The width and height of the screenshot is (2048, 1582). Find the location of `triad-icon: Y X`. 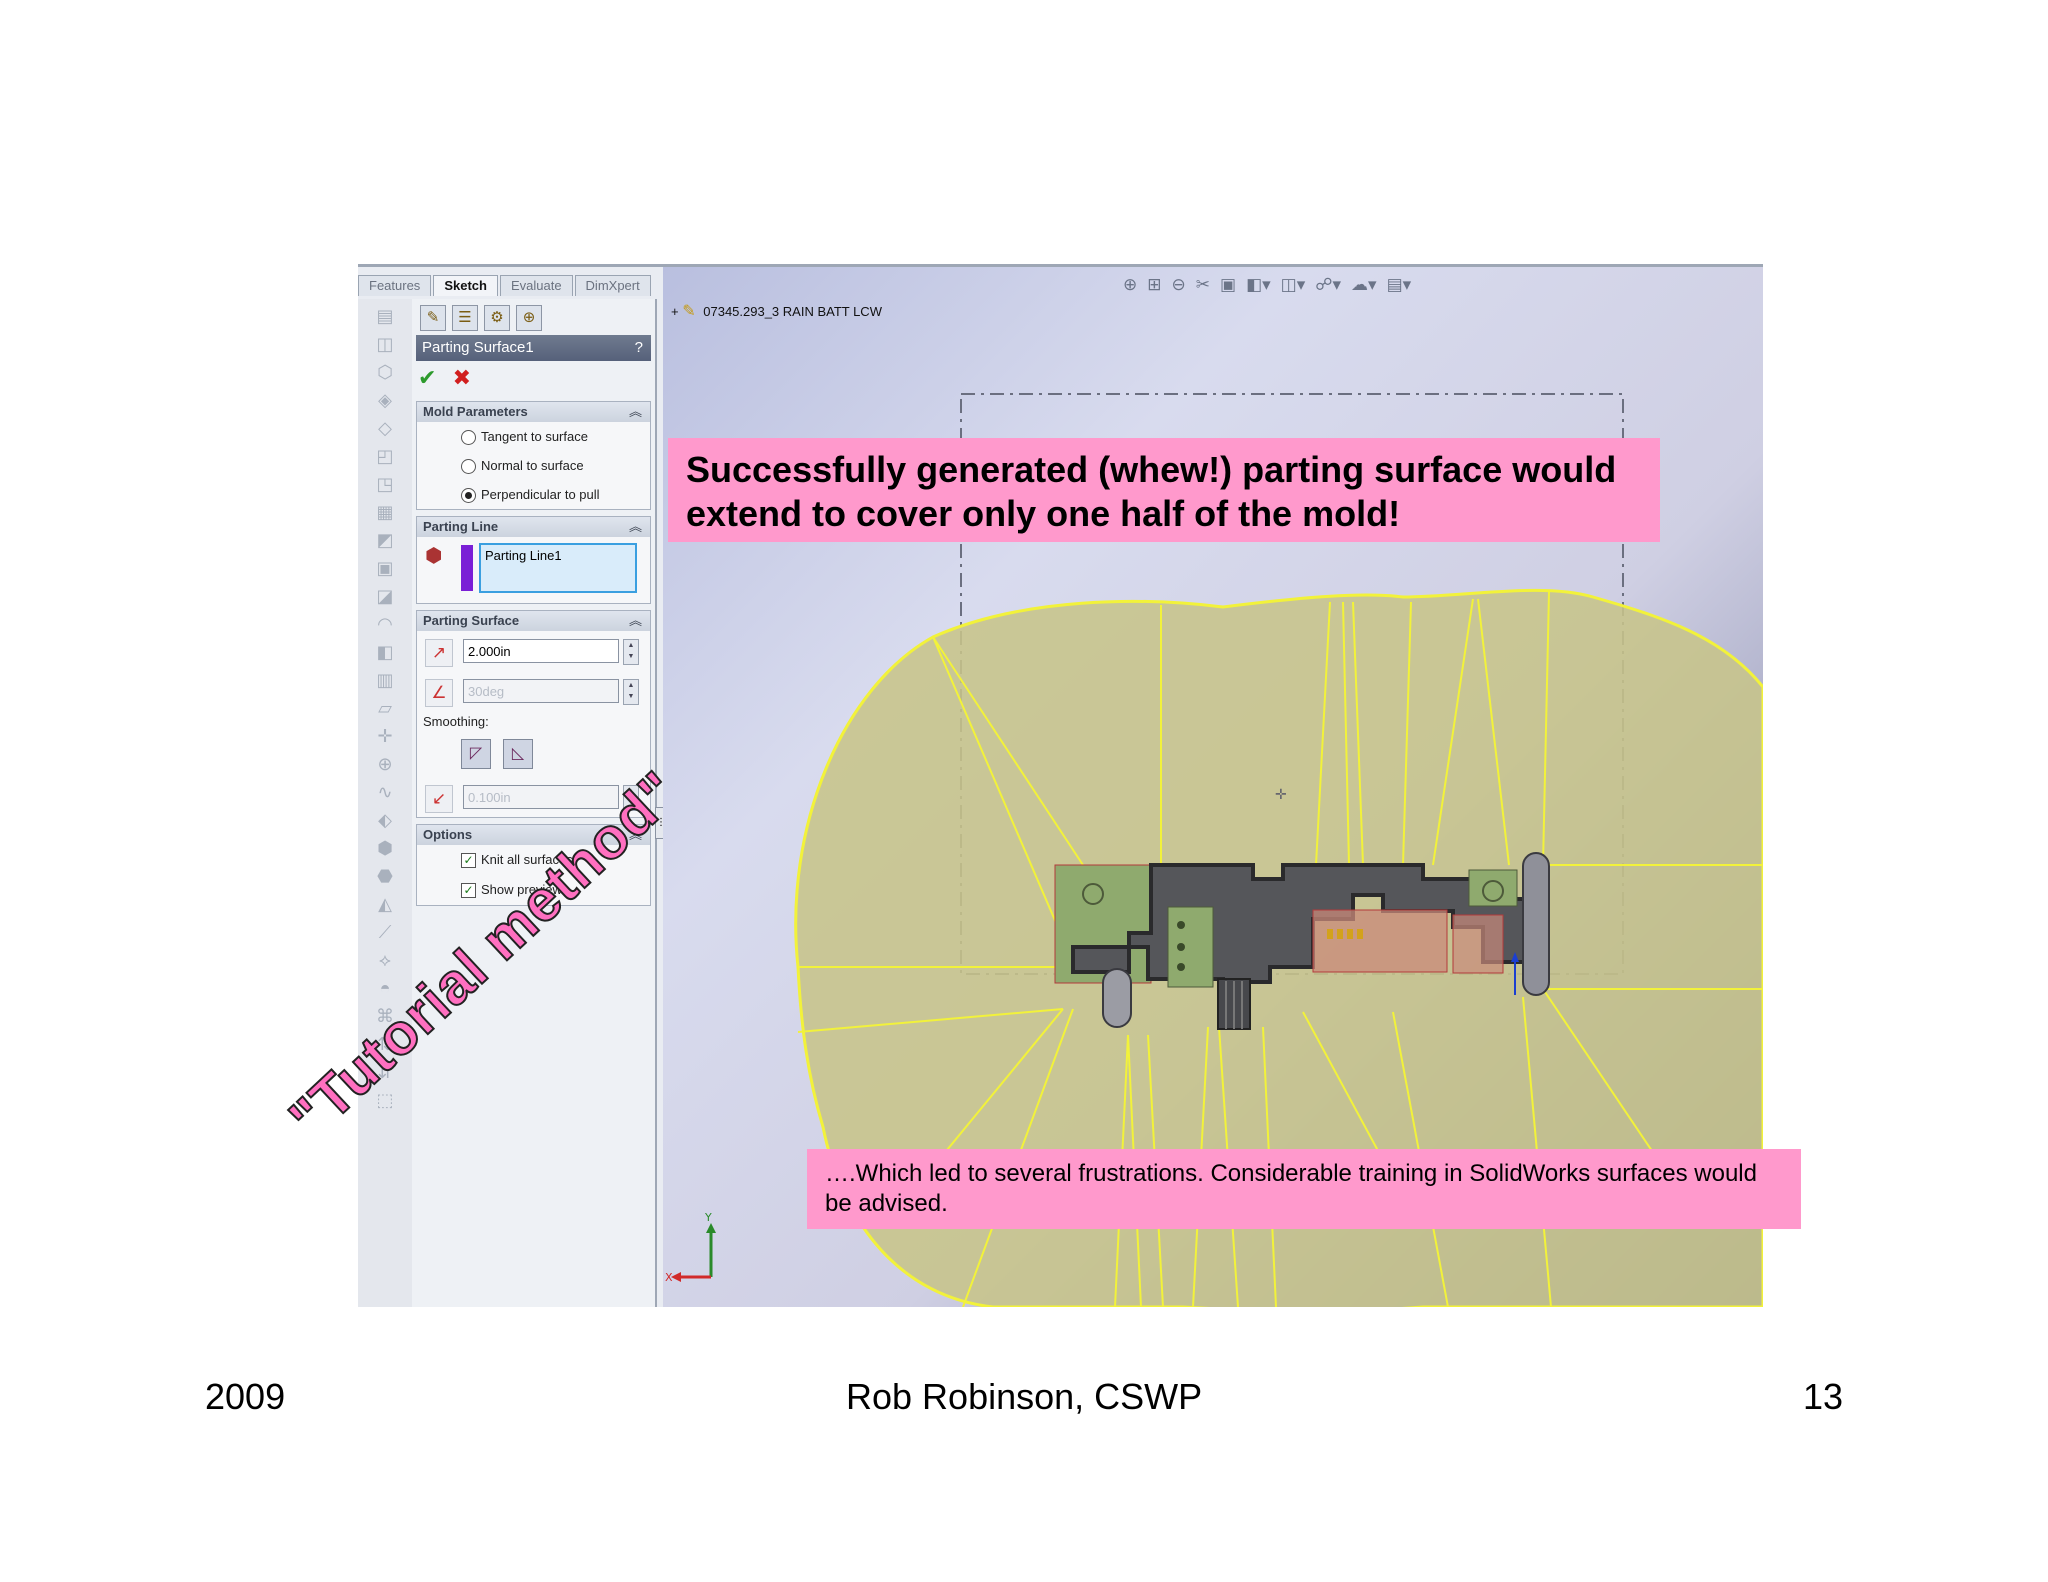

triad-icon: Y X is located at coordinates (690, 1247).